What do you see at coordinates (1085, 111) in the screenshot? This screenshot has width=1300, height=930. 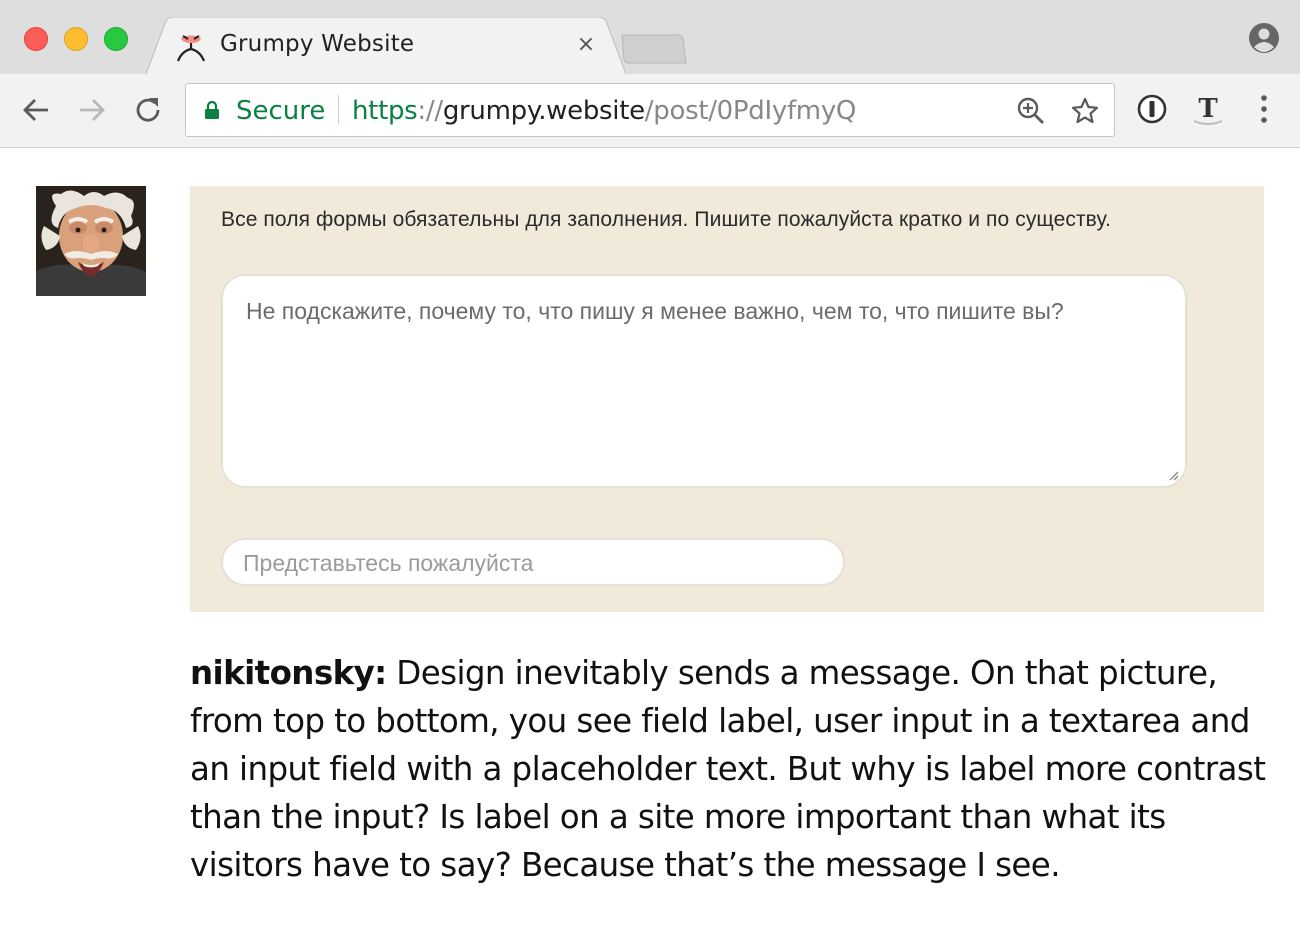 I see `star-icon` at bounding box center [1085, 111].